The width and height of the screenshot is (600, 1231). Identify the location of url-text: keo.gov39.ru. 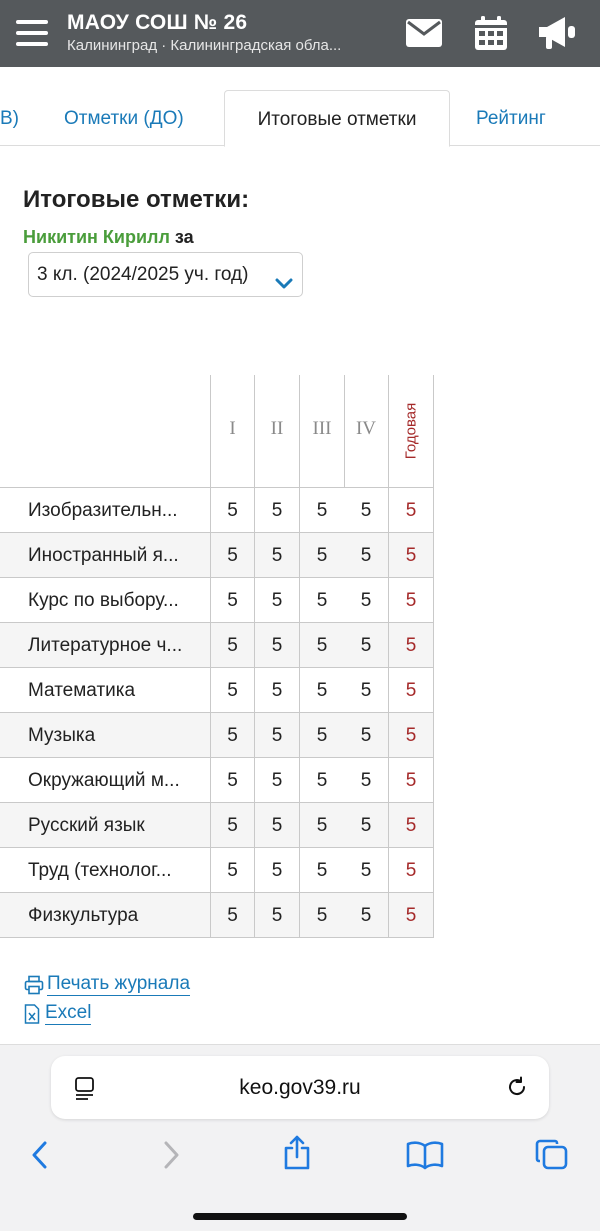
(300, 1087).